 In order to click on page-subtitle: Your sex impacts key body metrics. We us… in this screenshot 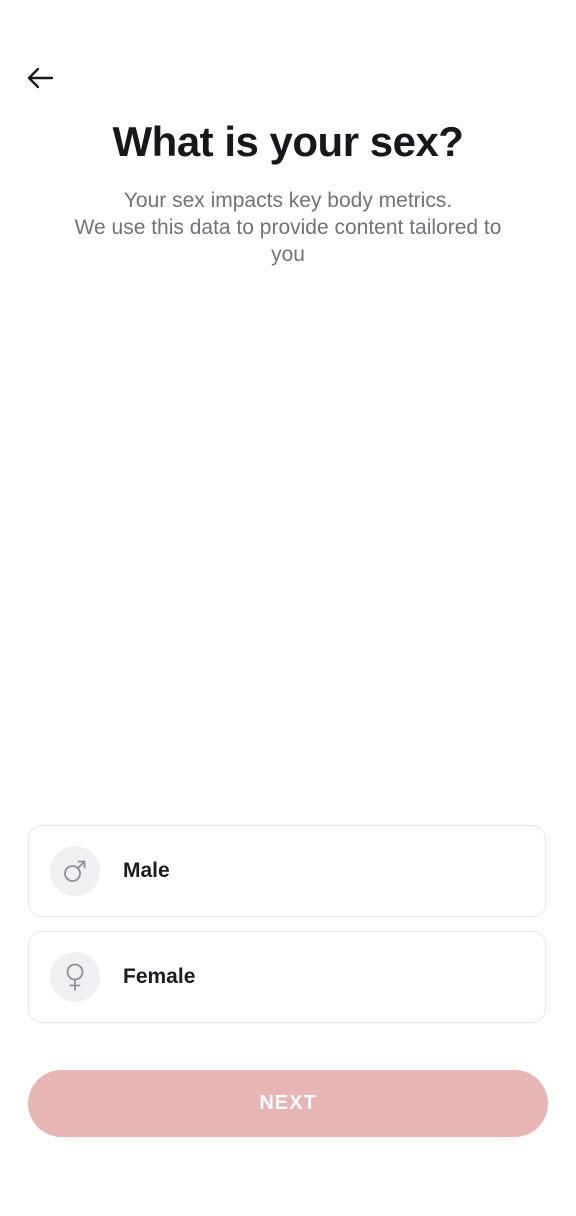, I will do `click(288, 227)`.